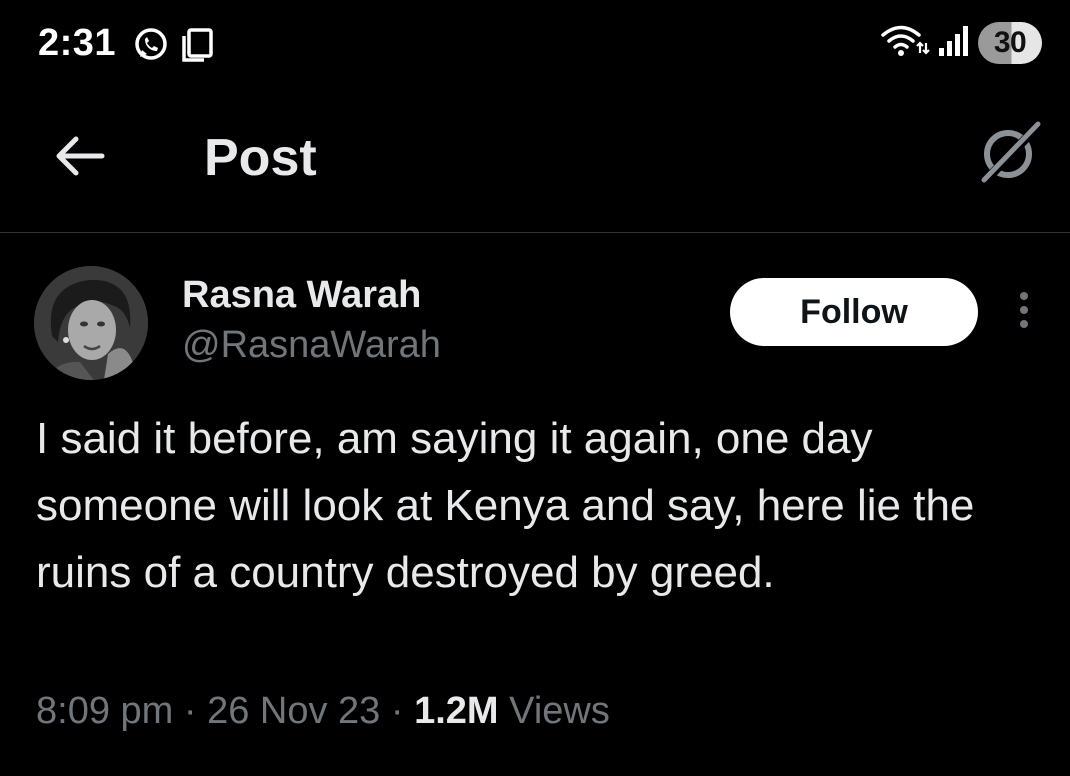 The height and width of the screenshot is (776, 1070). I want to click on post-meta: 8:09 pm · 26 Nov 23 · 1.2M Views, so click(323, 711).